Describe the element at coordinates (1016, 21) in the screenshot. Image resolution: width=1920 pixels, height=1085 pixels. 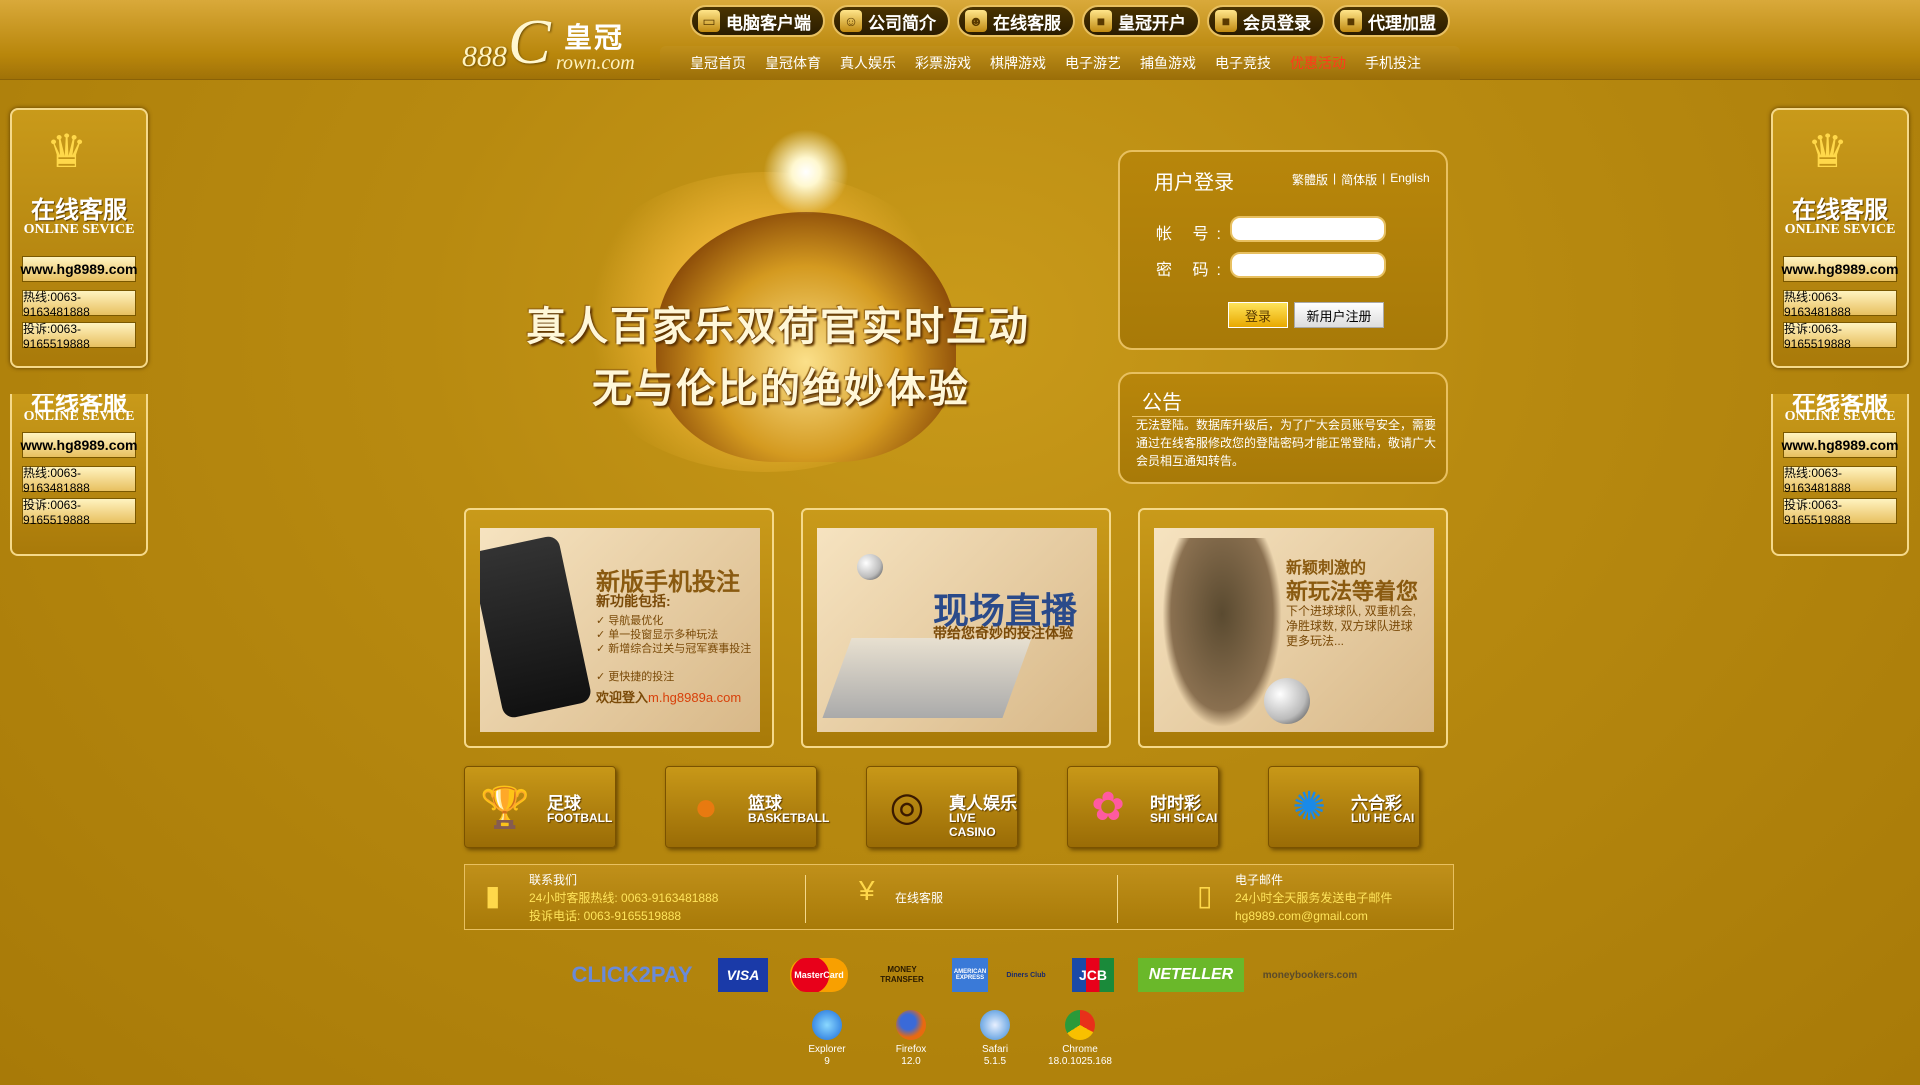
I see `online-service-button: ☻ 在线客服` at that location.